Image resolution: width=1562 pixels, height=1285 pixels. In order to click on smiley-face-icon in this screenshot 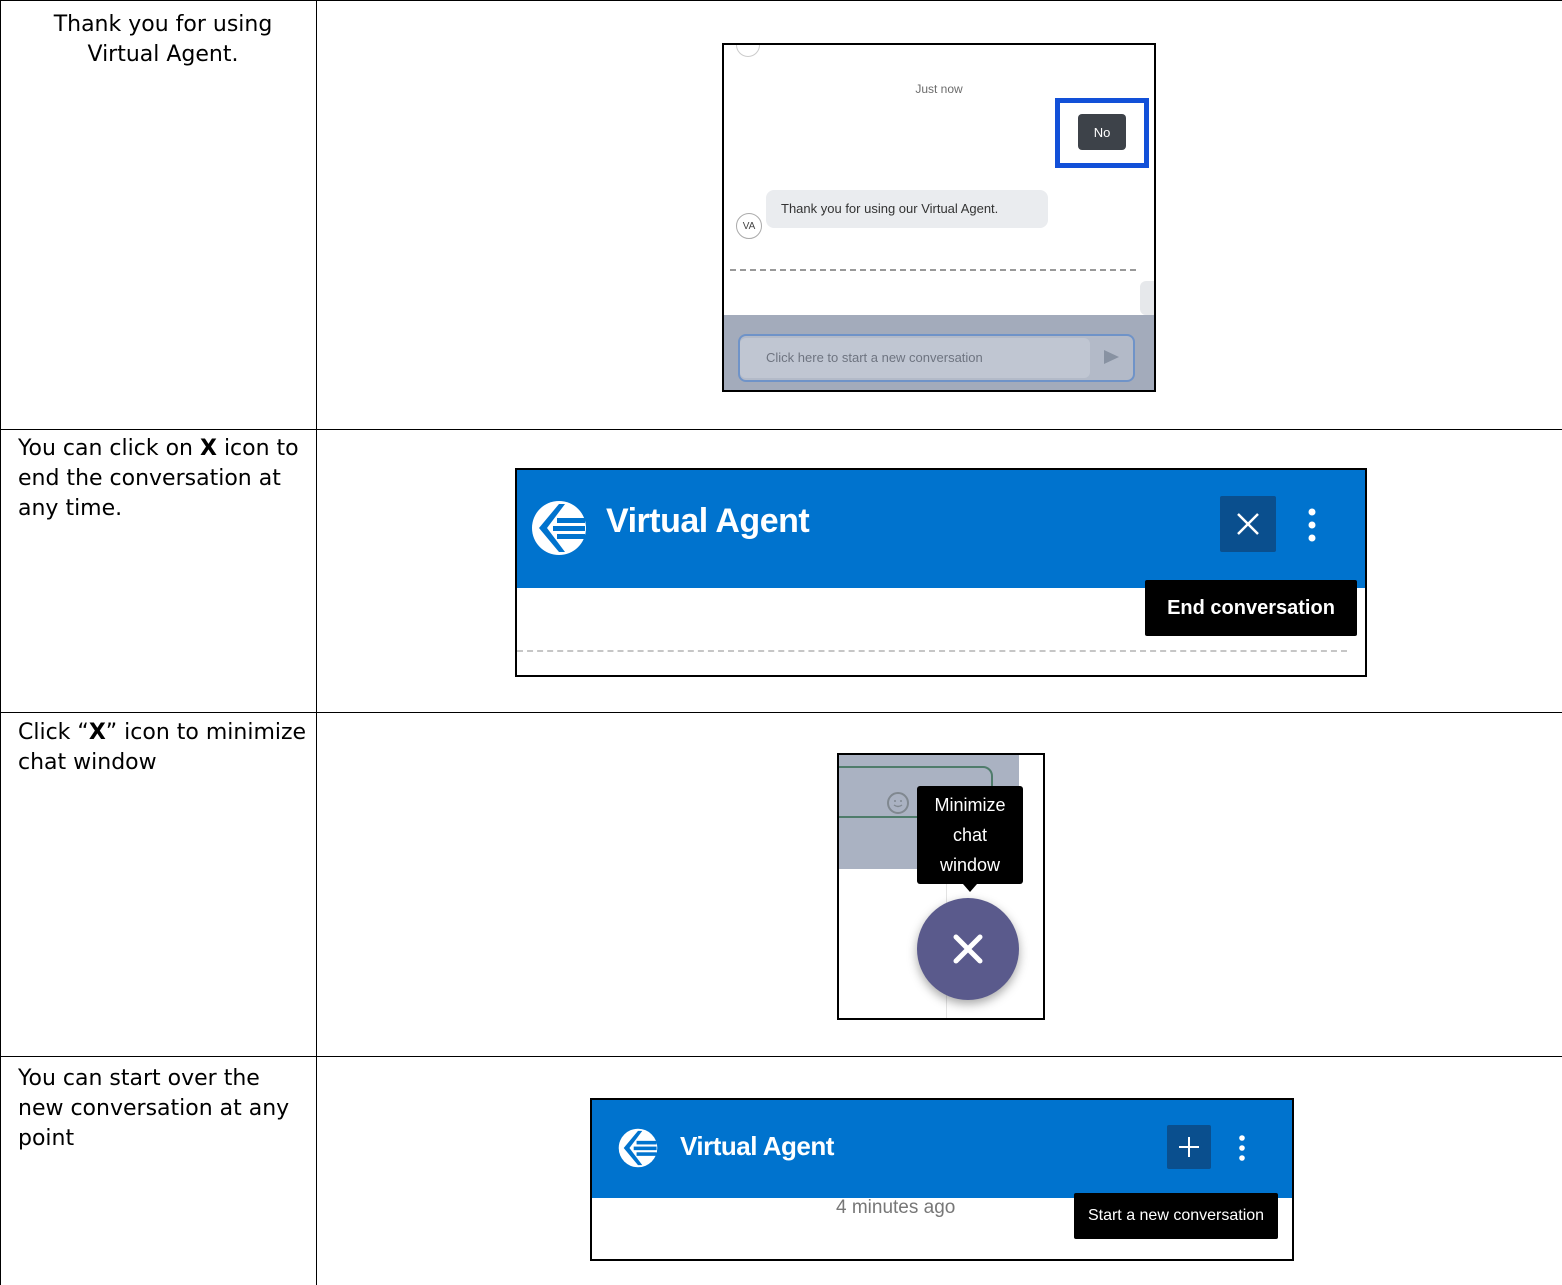, I will do `click(898, 804)`.